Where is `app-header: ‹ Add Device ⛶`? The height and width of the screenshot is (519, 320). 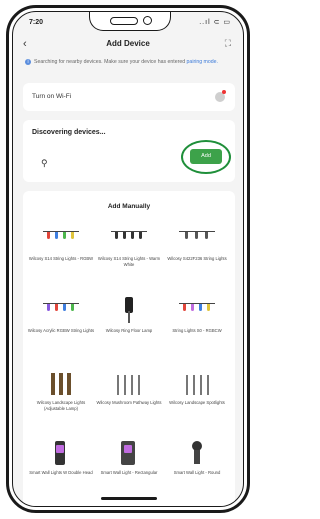 app-header: ‹ Add Device ⛶ is located at coordinates (128, 45).